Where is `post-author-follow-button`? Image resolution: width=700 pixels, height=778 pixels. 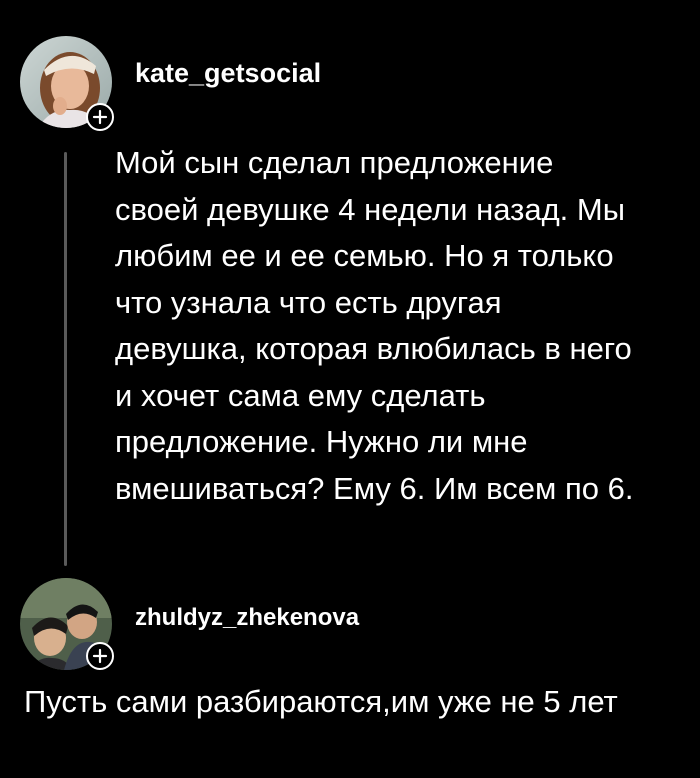 post-author-follow-button is located at coordinates (100, 117).